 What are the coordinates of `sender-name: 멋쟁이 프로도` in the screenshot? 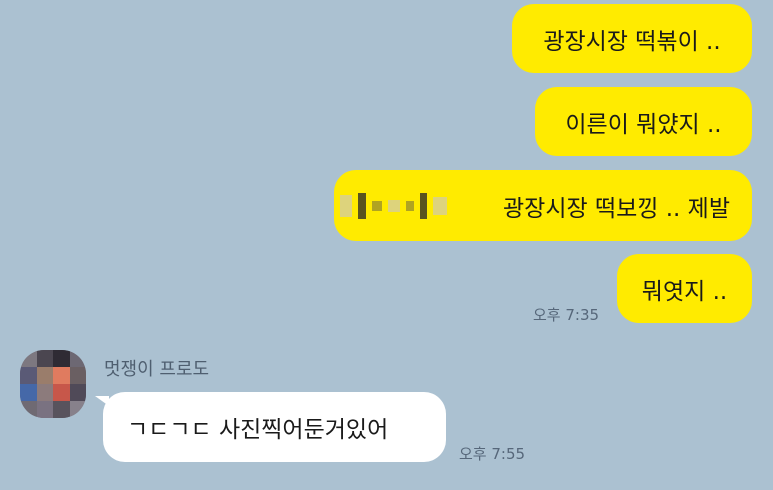 It's located at (157, 369).